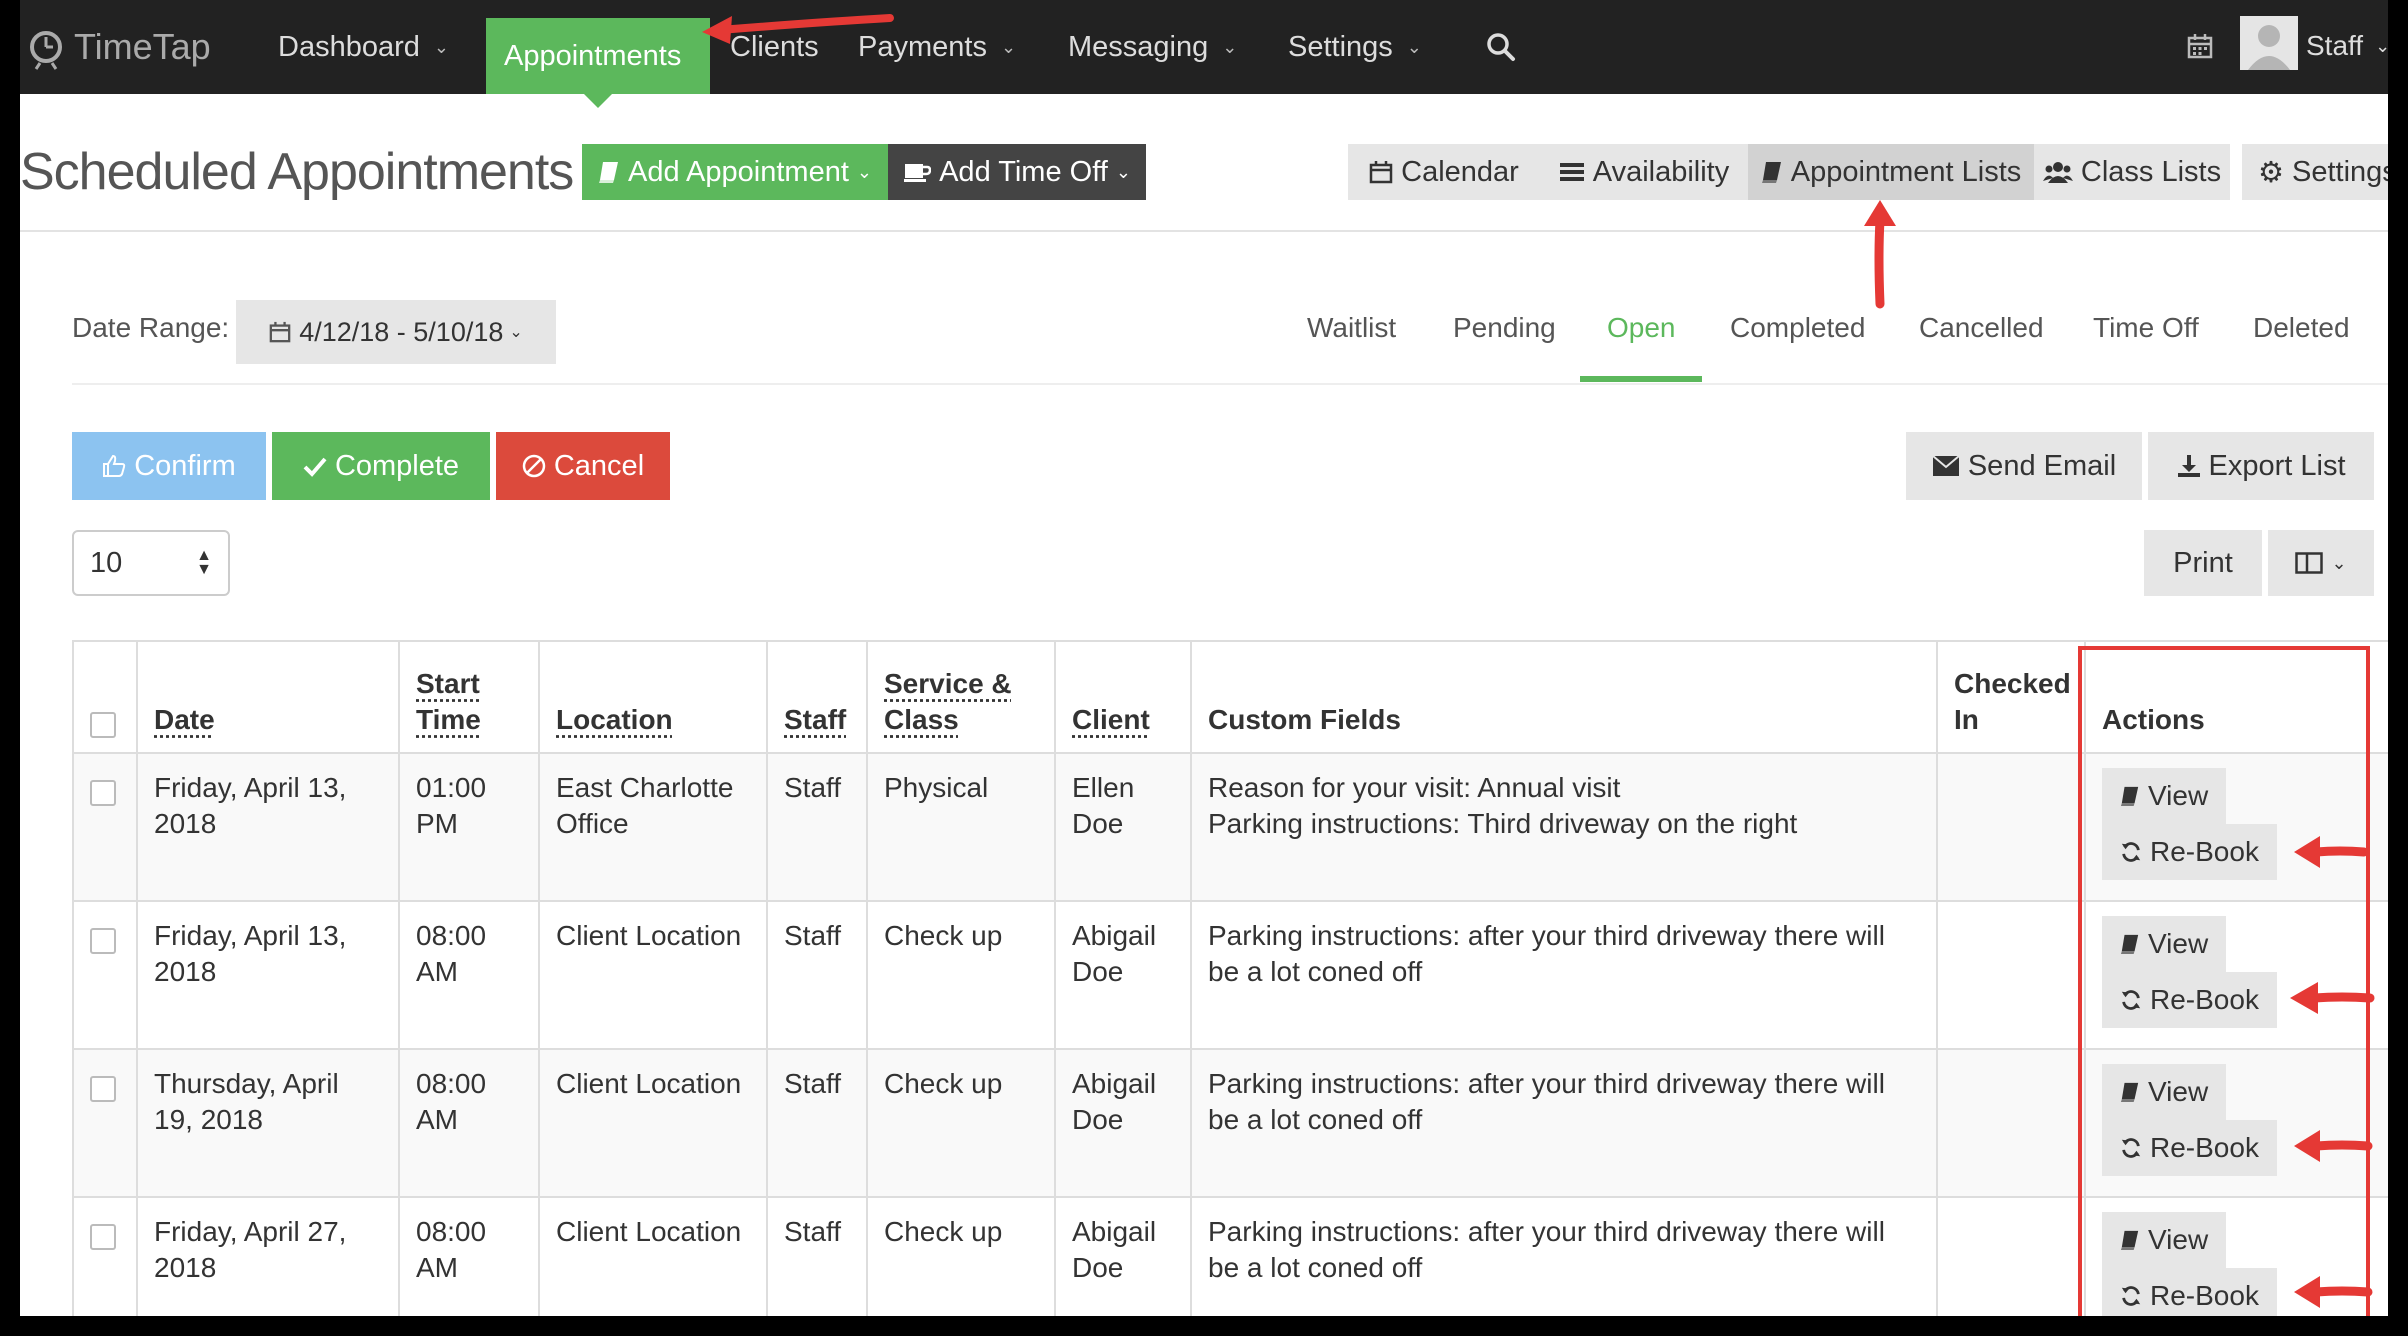  I want to click on header-custom-fields: Custom Fields, so click(1564, 697).